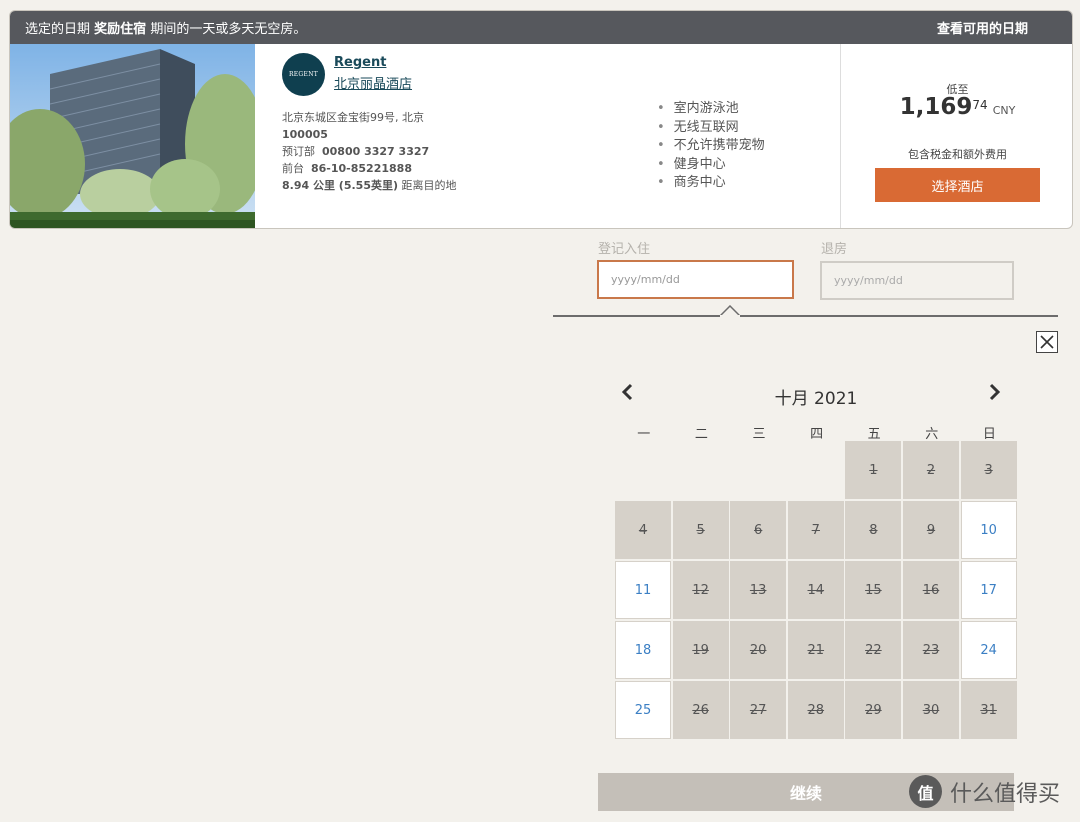  I want to click on calendar-day: 2, so click(931, 470).